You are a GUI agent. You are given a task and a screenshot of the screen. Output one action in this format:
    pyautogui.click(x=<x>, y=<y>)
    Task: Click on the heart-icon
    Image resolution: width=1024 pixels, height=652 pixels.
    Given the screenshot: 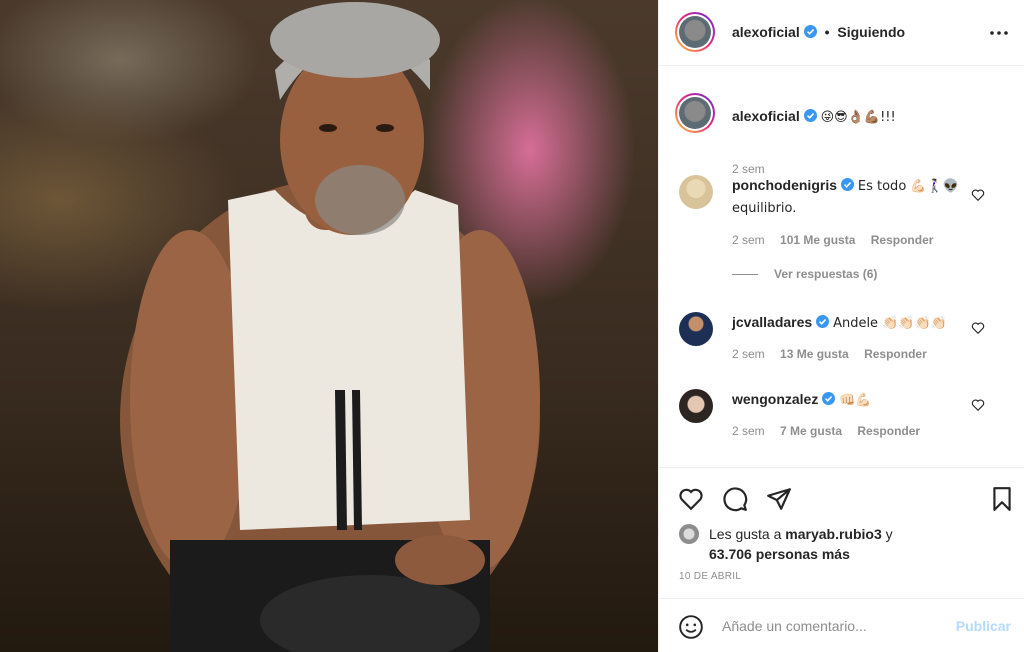 What is the action you would take?
    pyautogui.click(x=691, y=499)
    